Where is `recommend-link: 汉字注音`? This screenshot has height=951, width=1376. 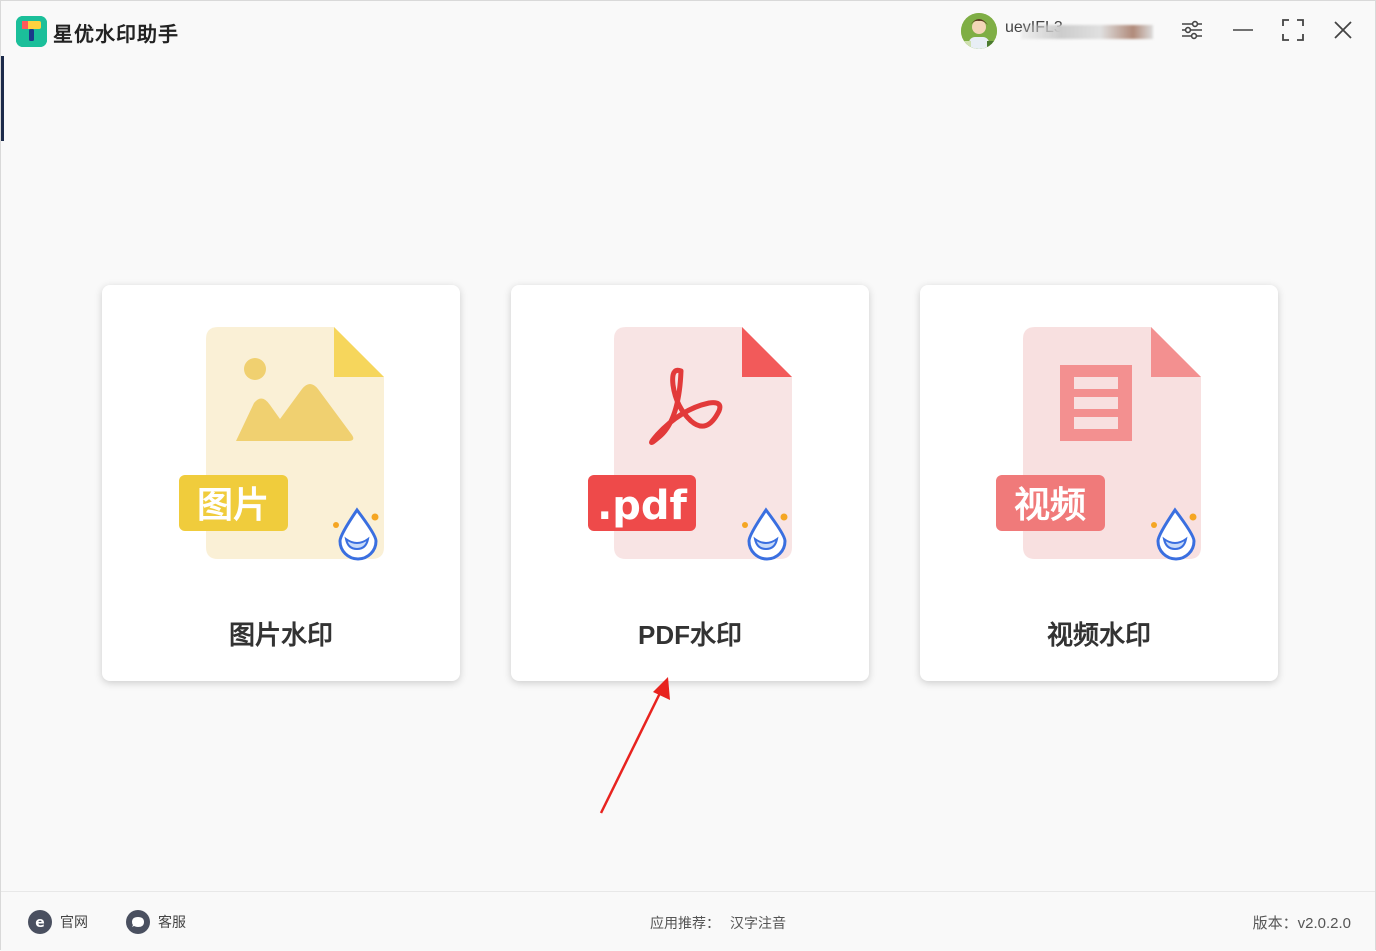 recommend-link: 汉字注音 is located at coordinates (758, 923).